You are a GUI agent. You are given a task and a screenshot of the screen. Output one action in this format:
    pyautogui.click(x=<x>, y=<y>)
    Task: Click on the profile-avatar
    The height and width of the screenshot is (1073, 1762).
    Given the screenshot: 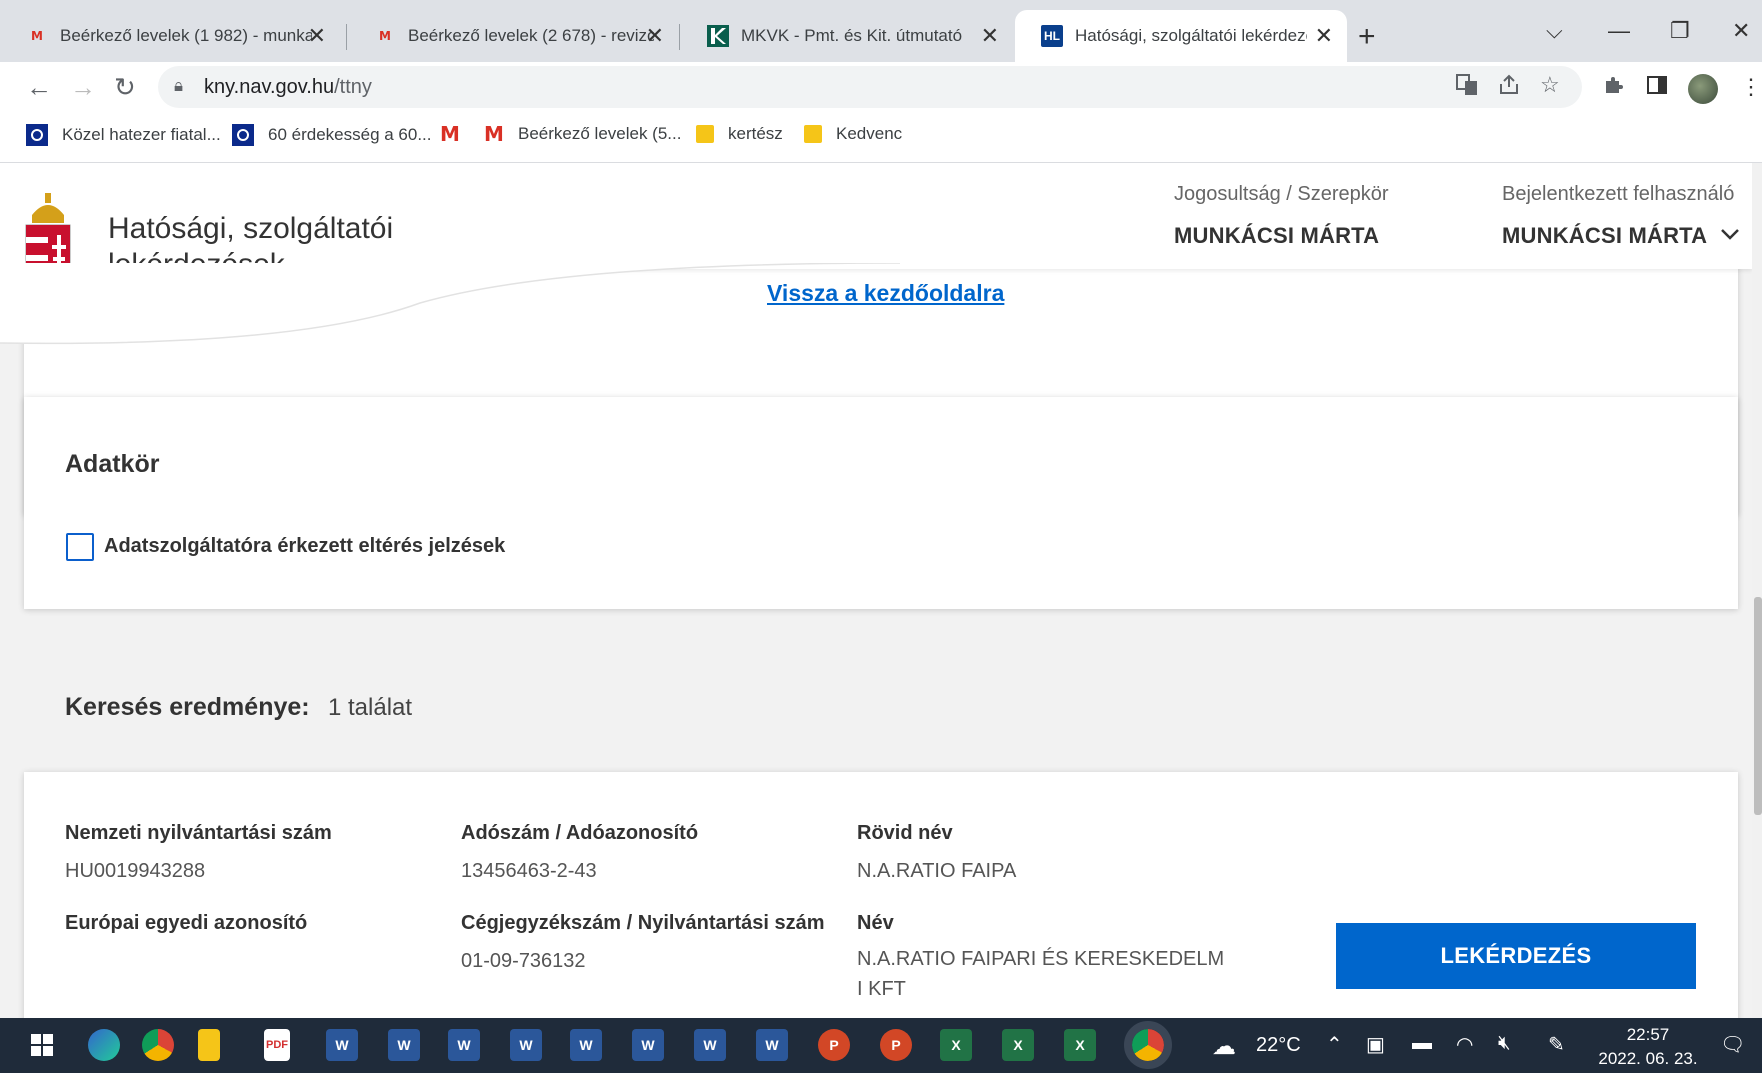 What is the action you would take?
    pyautogui.click(x=1703, y=89)
    